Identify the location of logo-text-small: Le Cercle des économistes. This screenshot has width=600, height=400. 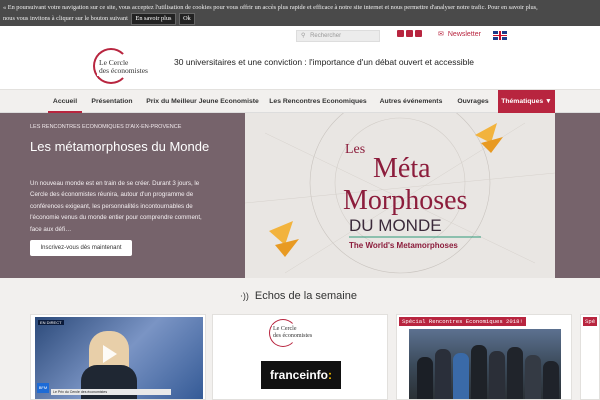
(293, 332).